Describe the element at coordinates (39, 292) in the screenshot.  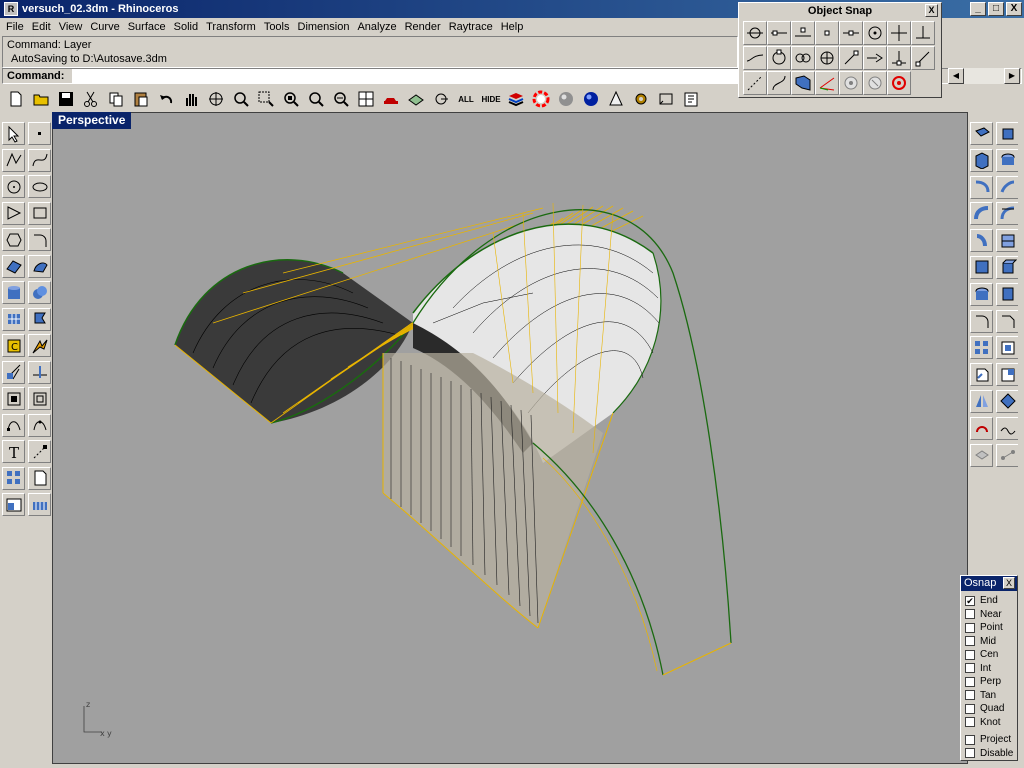
I see `boolean-button` at that location.